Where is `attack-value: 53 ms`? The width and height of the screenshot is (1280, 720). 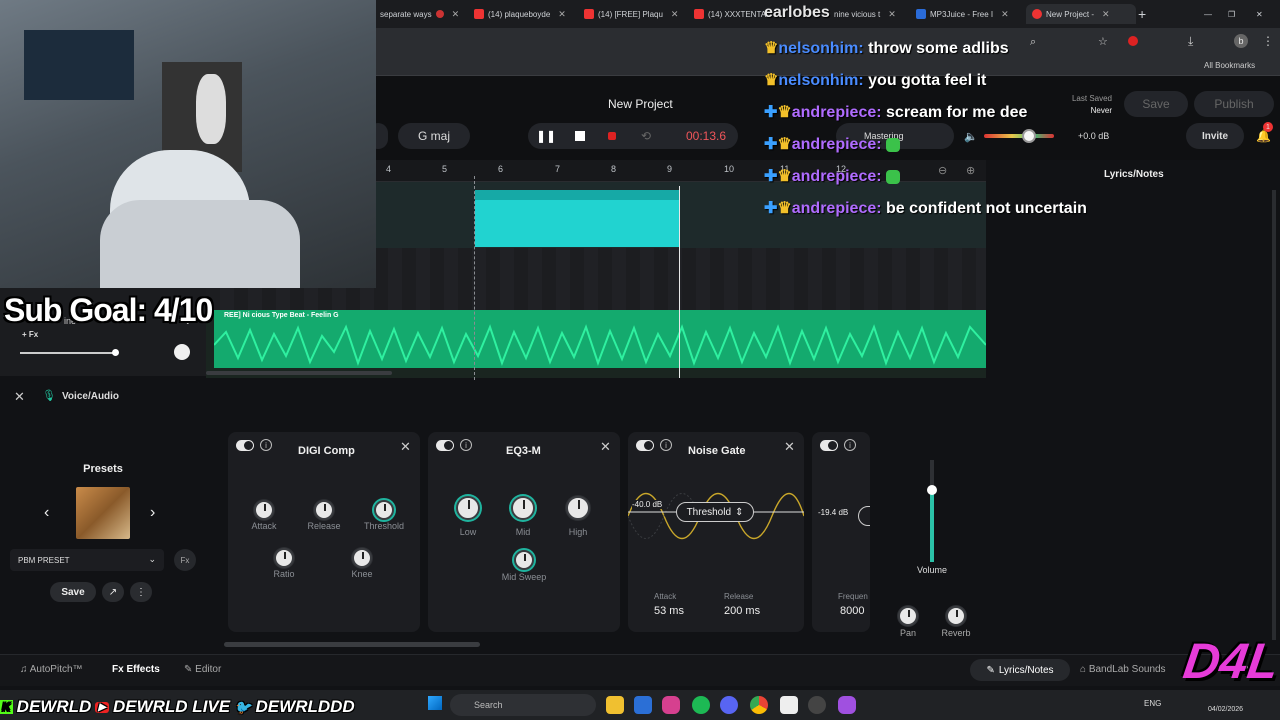
attack-value: 53 ms is located at coordinates (669, 611).